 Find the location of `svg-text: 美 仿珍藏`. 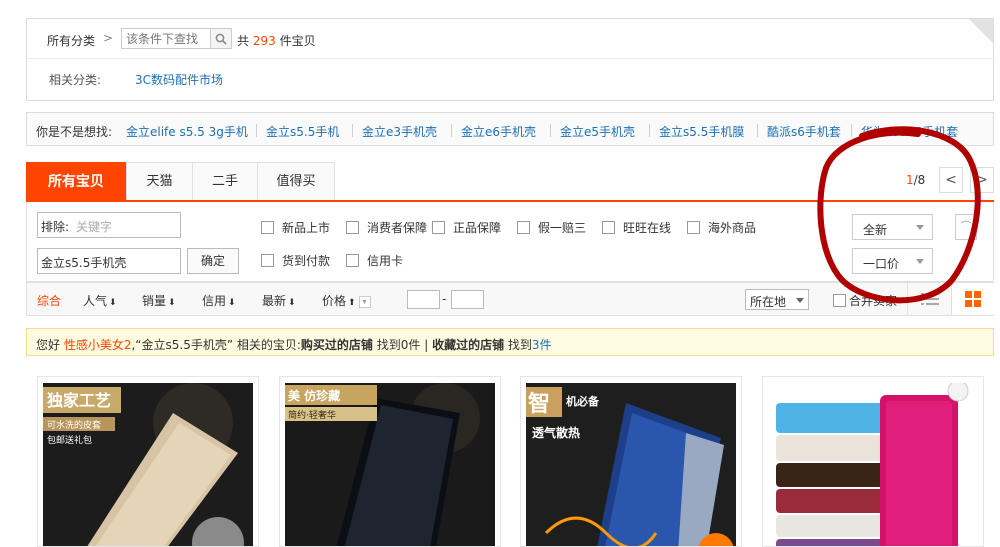

svg-text: 美 仿珍藏 is located at coordinates (314, 395).